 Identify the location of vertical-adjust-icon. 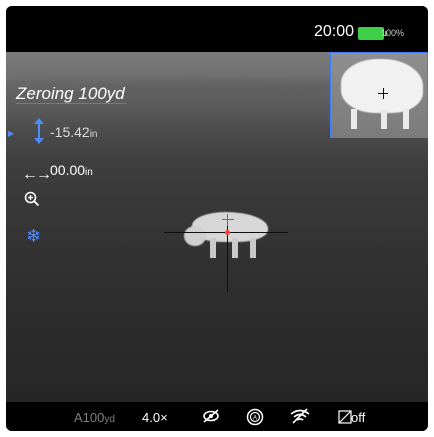
(39, 131).